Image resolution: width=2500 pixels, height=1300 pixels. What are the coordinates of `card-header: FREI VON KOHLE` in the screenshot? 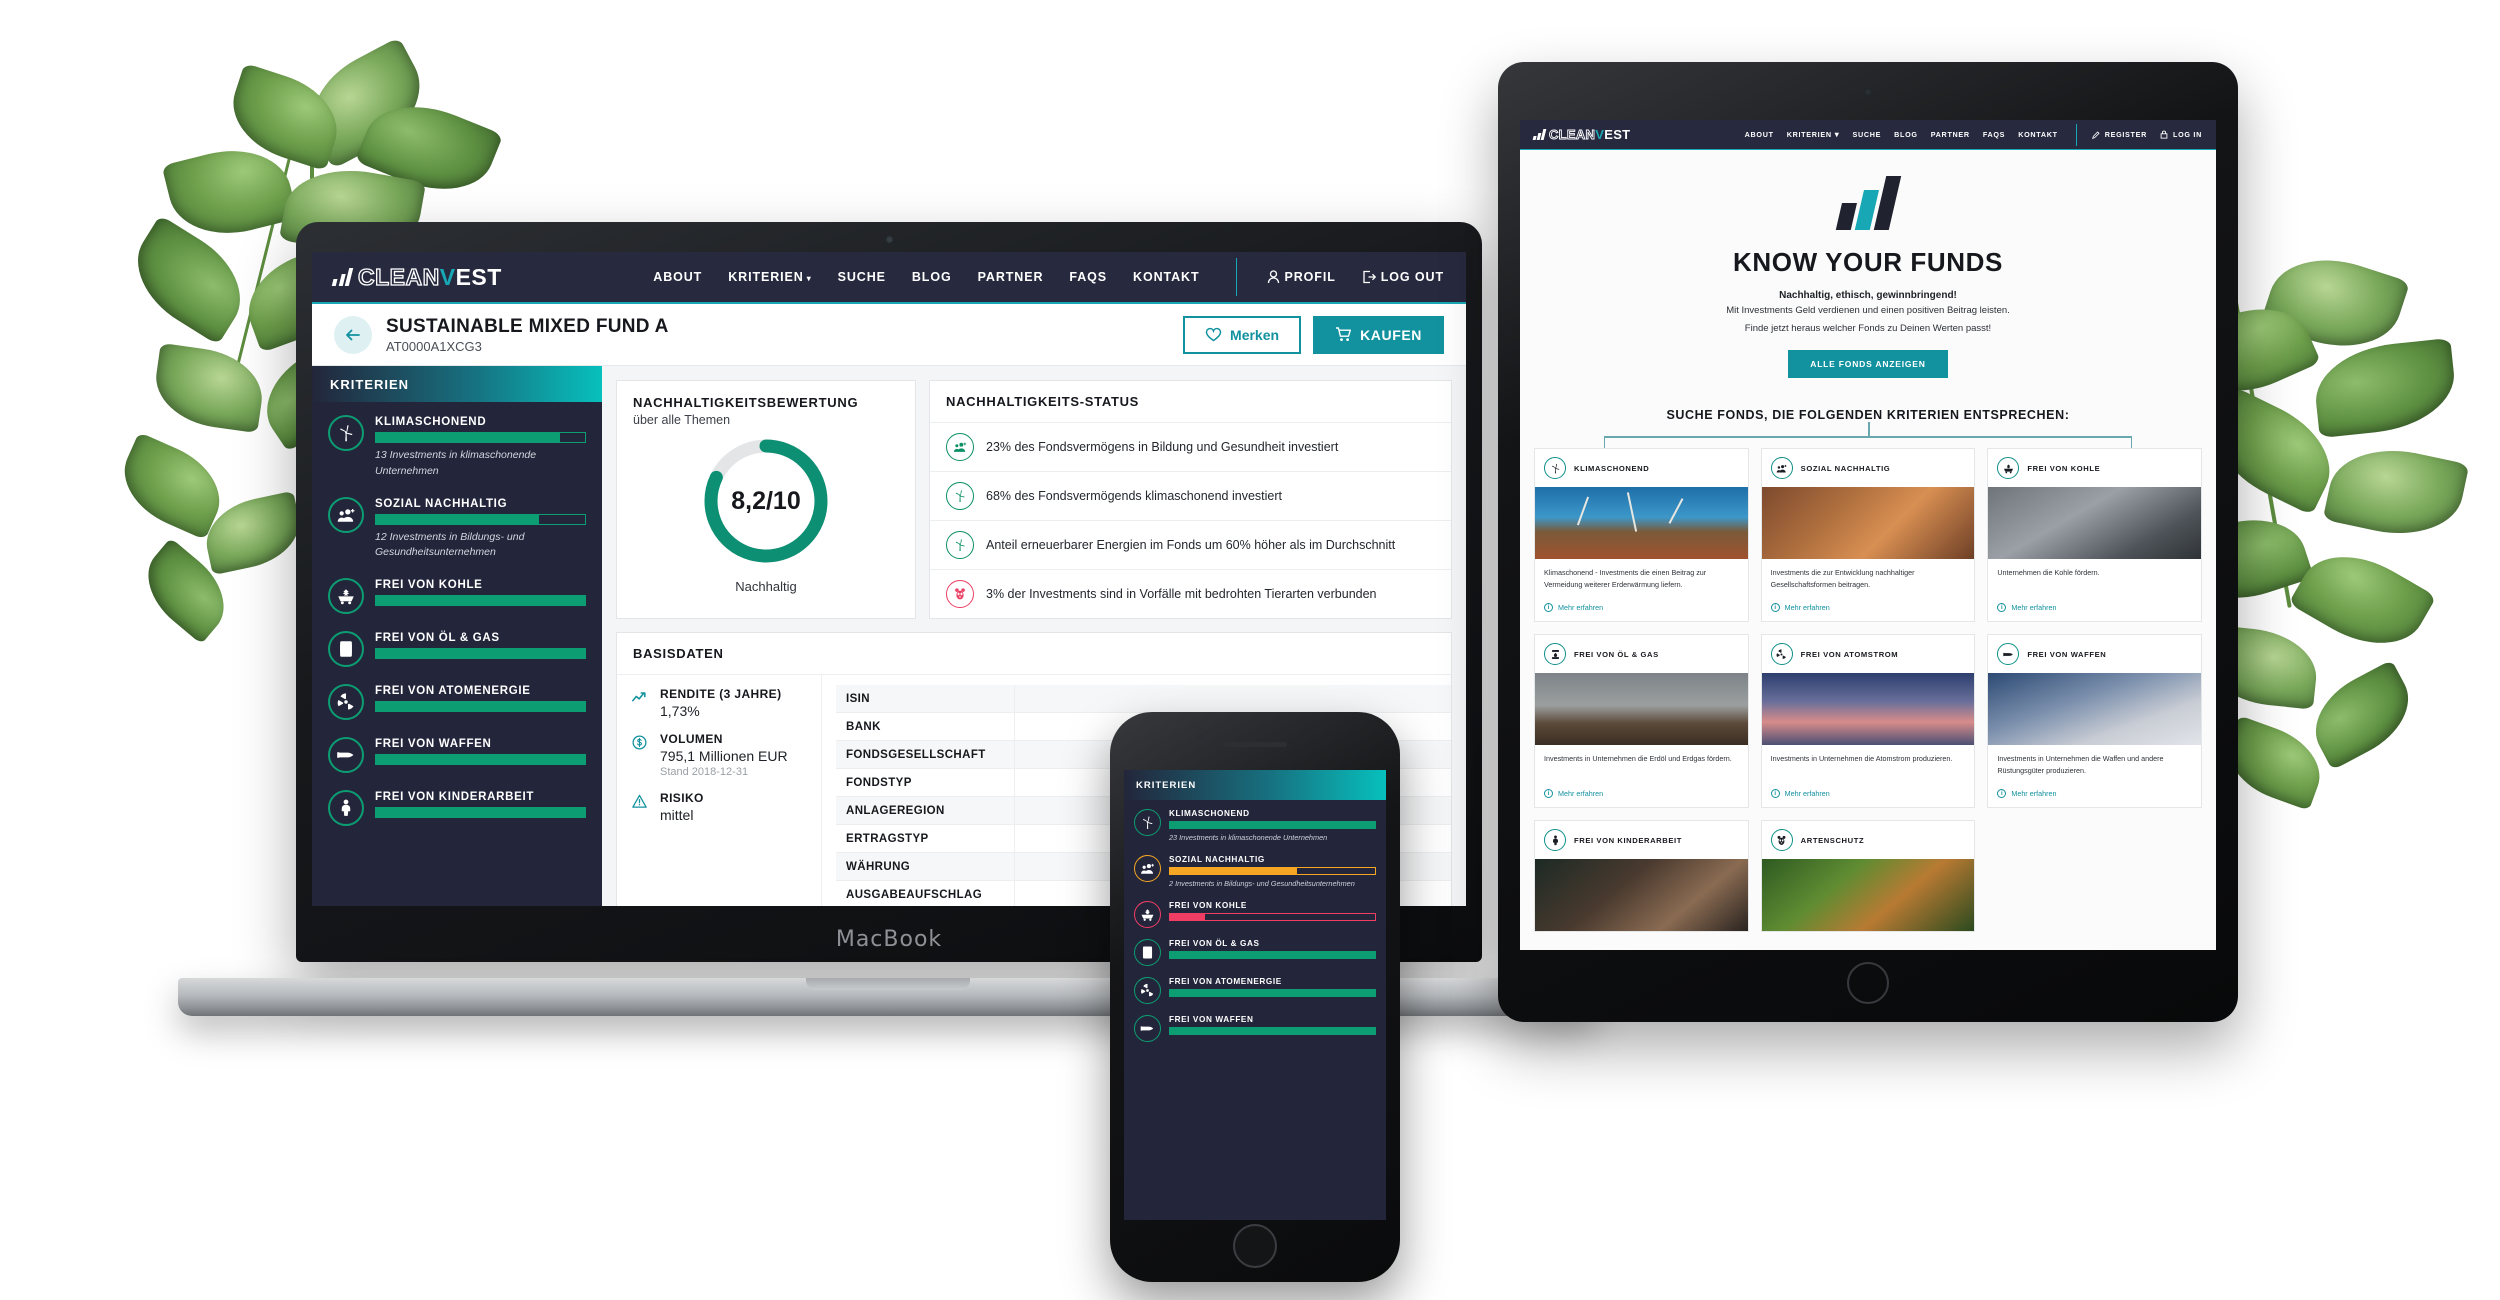 It's located at (2094, 468).